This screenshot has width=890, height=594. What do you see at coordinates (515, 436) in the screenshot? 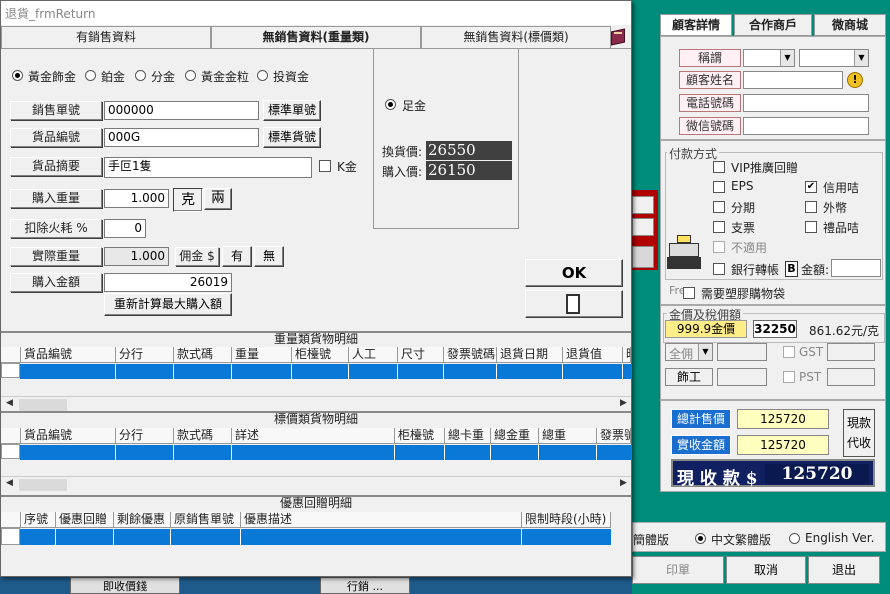
I see `column-header: 總金重` at bounding box center [515, 436].